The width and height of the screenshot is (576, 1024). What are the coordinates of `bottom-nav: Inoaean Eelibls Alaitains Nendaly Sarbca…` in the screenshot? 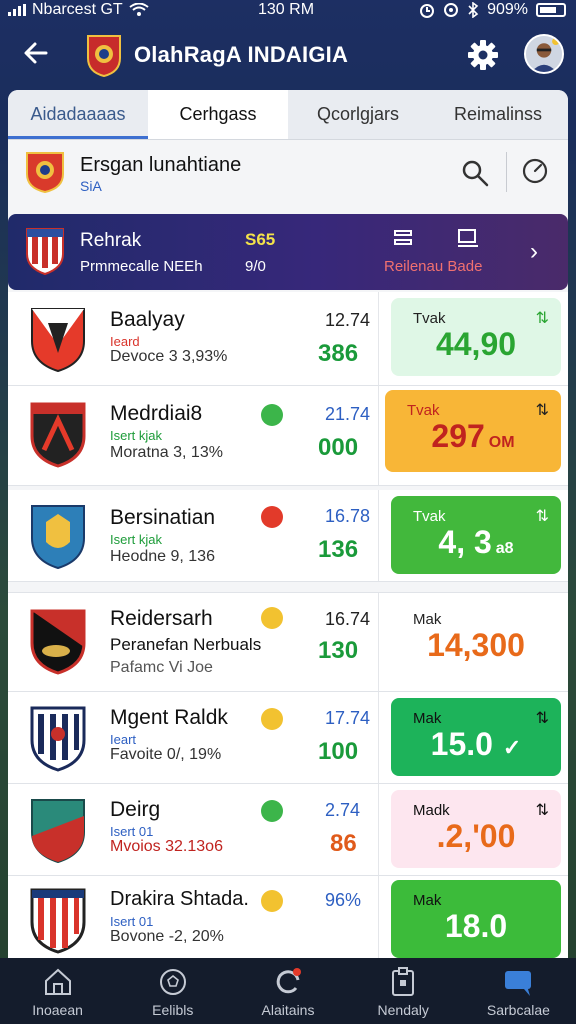 It's located at (288, 991).